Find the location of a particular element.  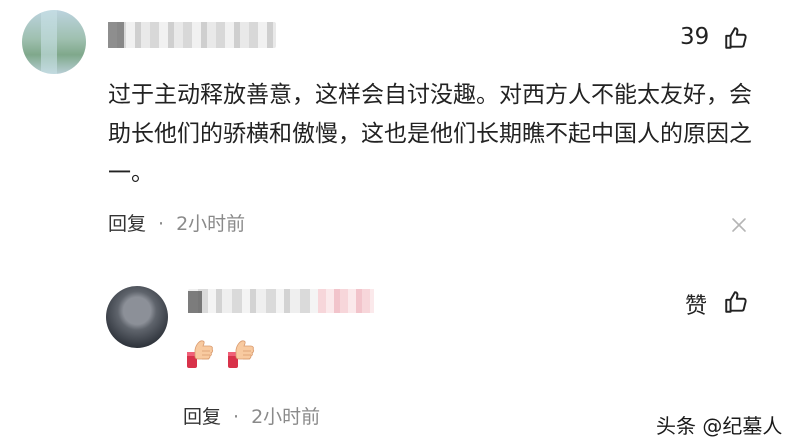

like-label: 赞 is located at coordinates (696, 304).